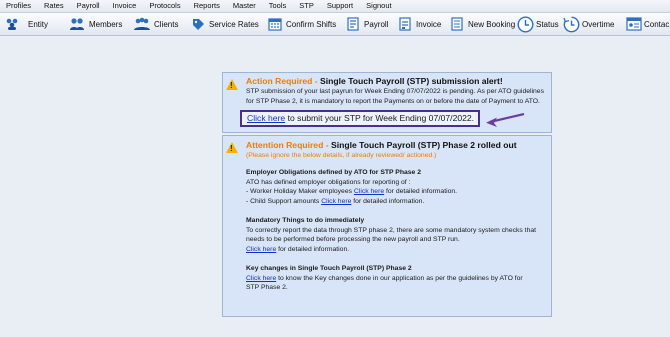 This screenshot has height=337, width=670. I want to click on entity-icon, so click(12, 24).